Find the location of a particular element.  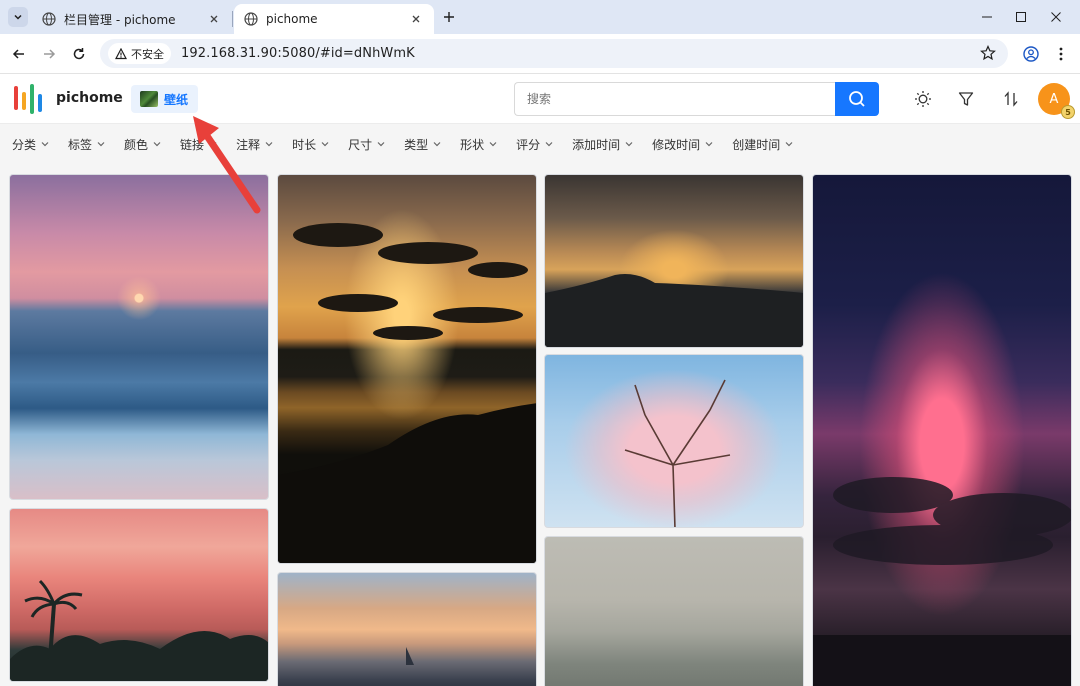

filter-modified-time: 修改时间 is located at coordinates (683, 144).